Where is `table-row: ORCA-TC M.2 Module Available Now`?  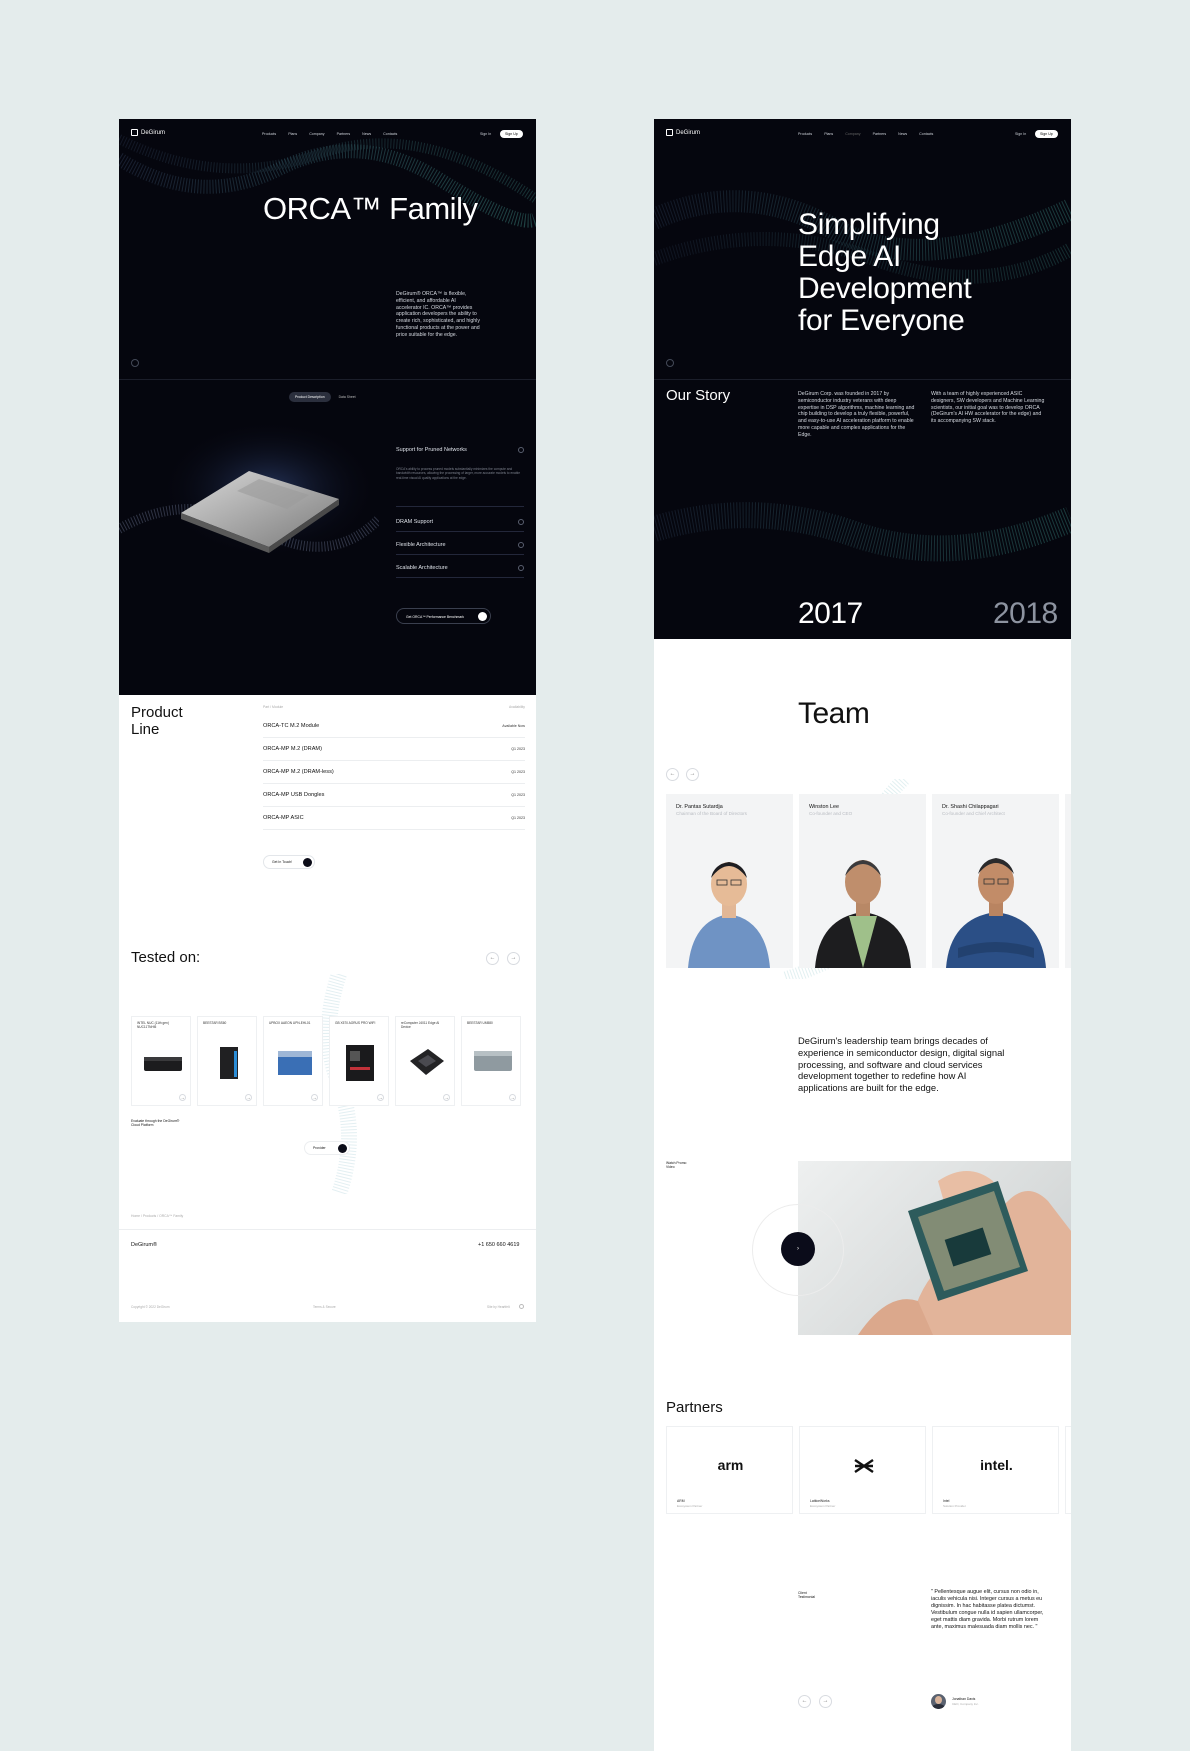
table-row: ORCA-TC M.2 Module Available Now is located at coordinates (394, 726).